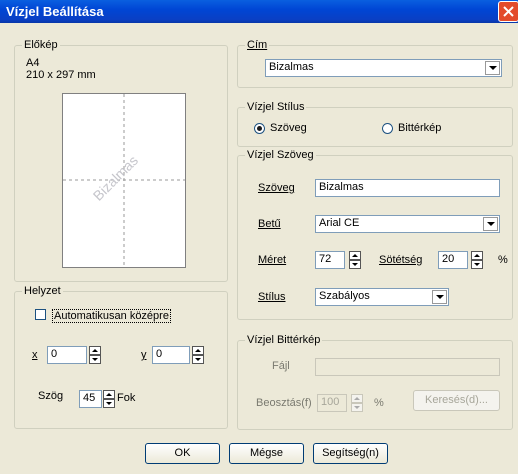 The height and width of the screenshot is (474, 518). What do you see at coordinates (266, 453) in the screenshot?
I see `cancel-button: Mégse` at bounding box center [266, 453].